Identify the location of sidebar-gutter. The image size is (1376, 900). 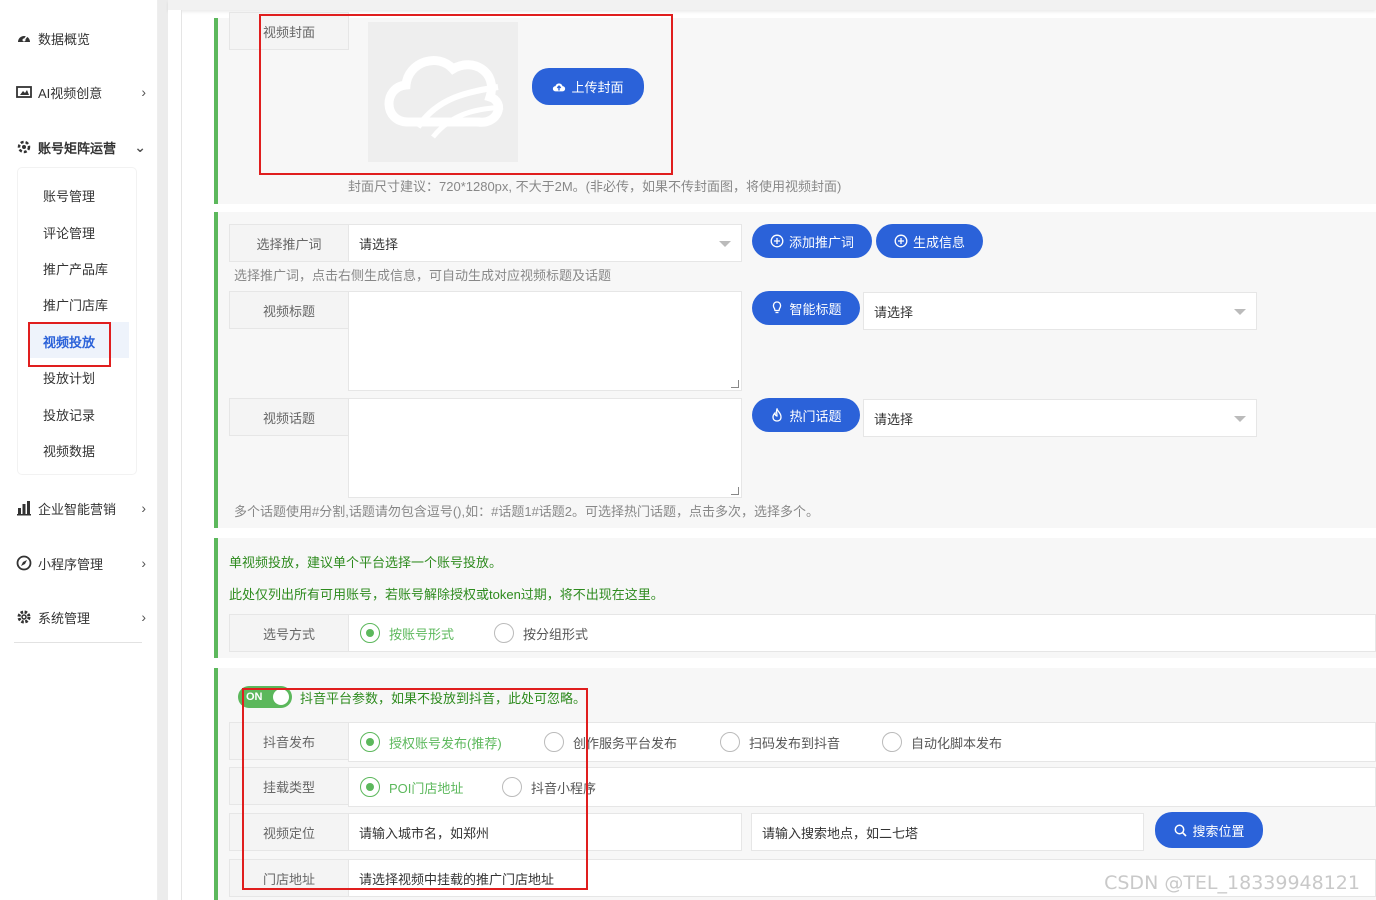
(163, 450).